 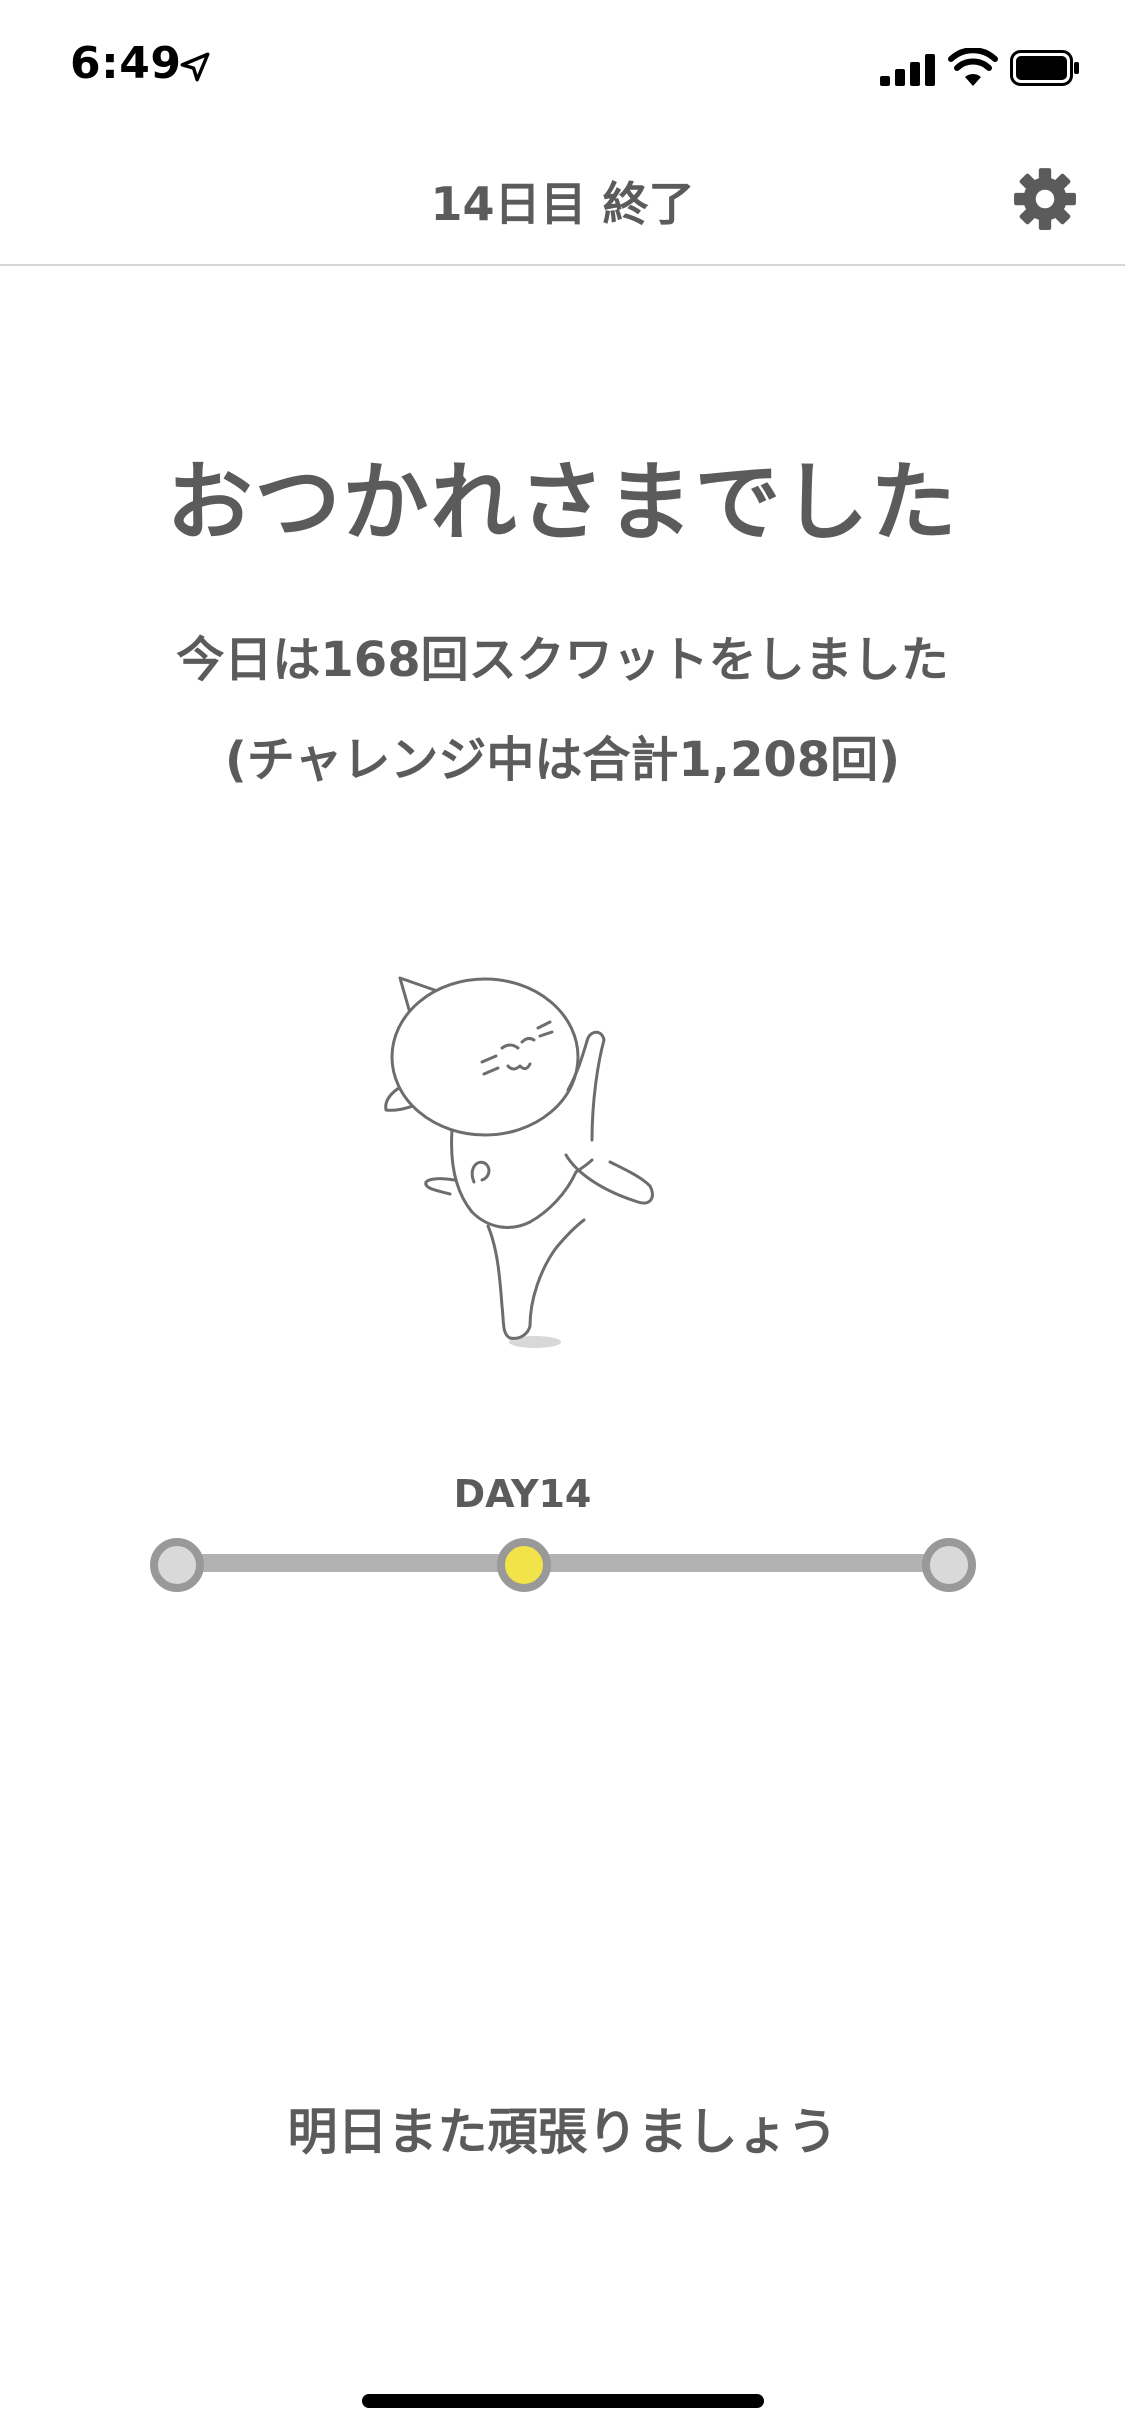 What do you see at coordinates (563, 2401) in the screenshot?
I see `home-indicator` at bounding box center [563, 2401].